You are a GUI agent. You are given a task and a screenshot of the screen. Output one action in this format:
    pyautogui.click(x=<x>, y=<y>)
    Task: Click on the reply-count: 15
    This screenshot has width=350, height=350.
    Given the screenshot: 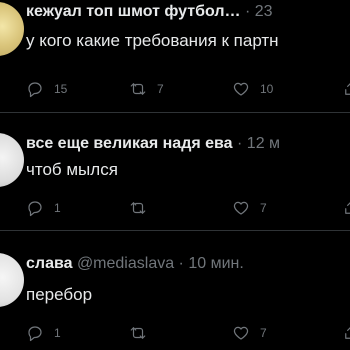 What is the action you would take?
    pyautogui.click(x=61, y=89)
    